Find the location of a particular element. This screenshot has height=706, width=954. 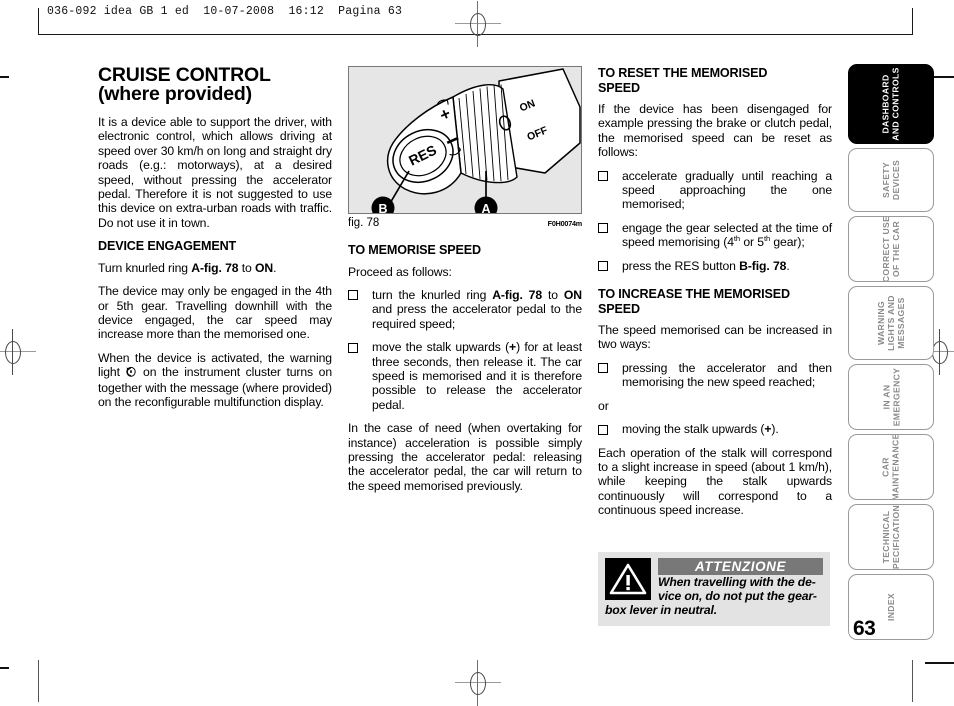

header-tick-right is located at coordinates (912, 21).